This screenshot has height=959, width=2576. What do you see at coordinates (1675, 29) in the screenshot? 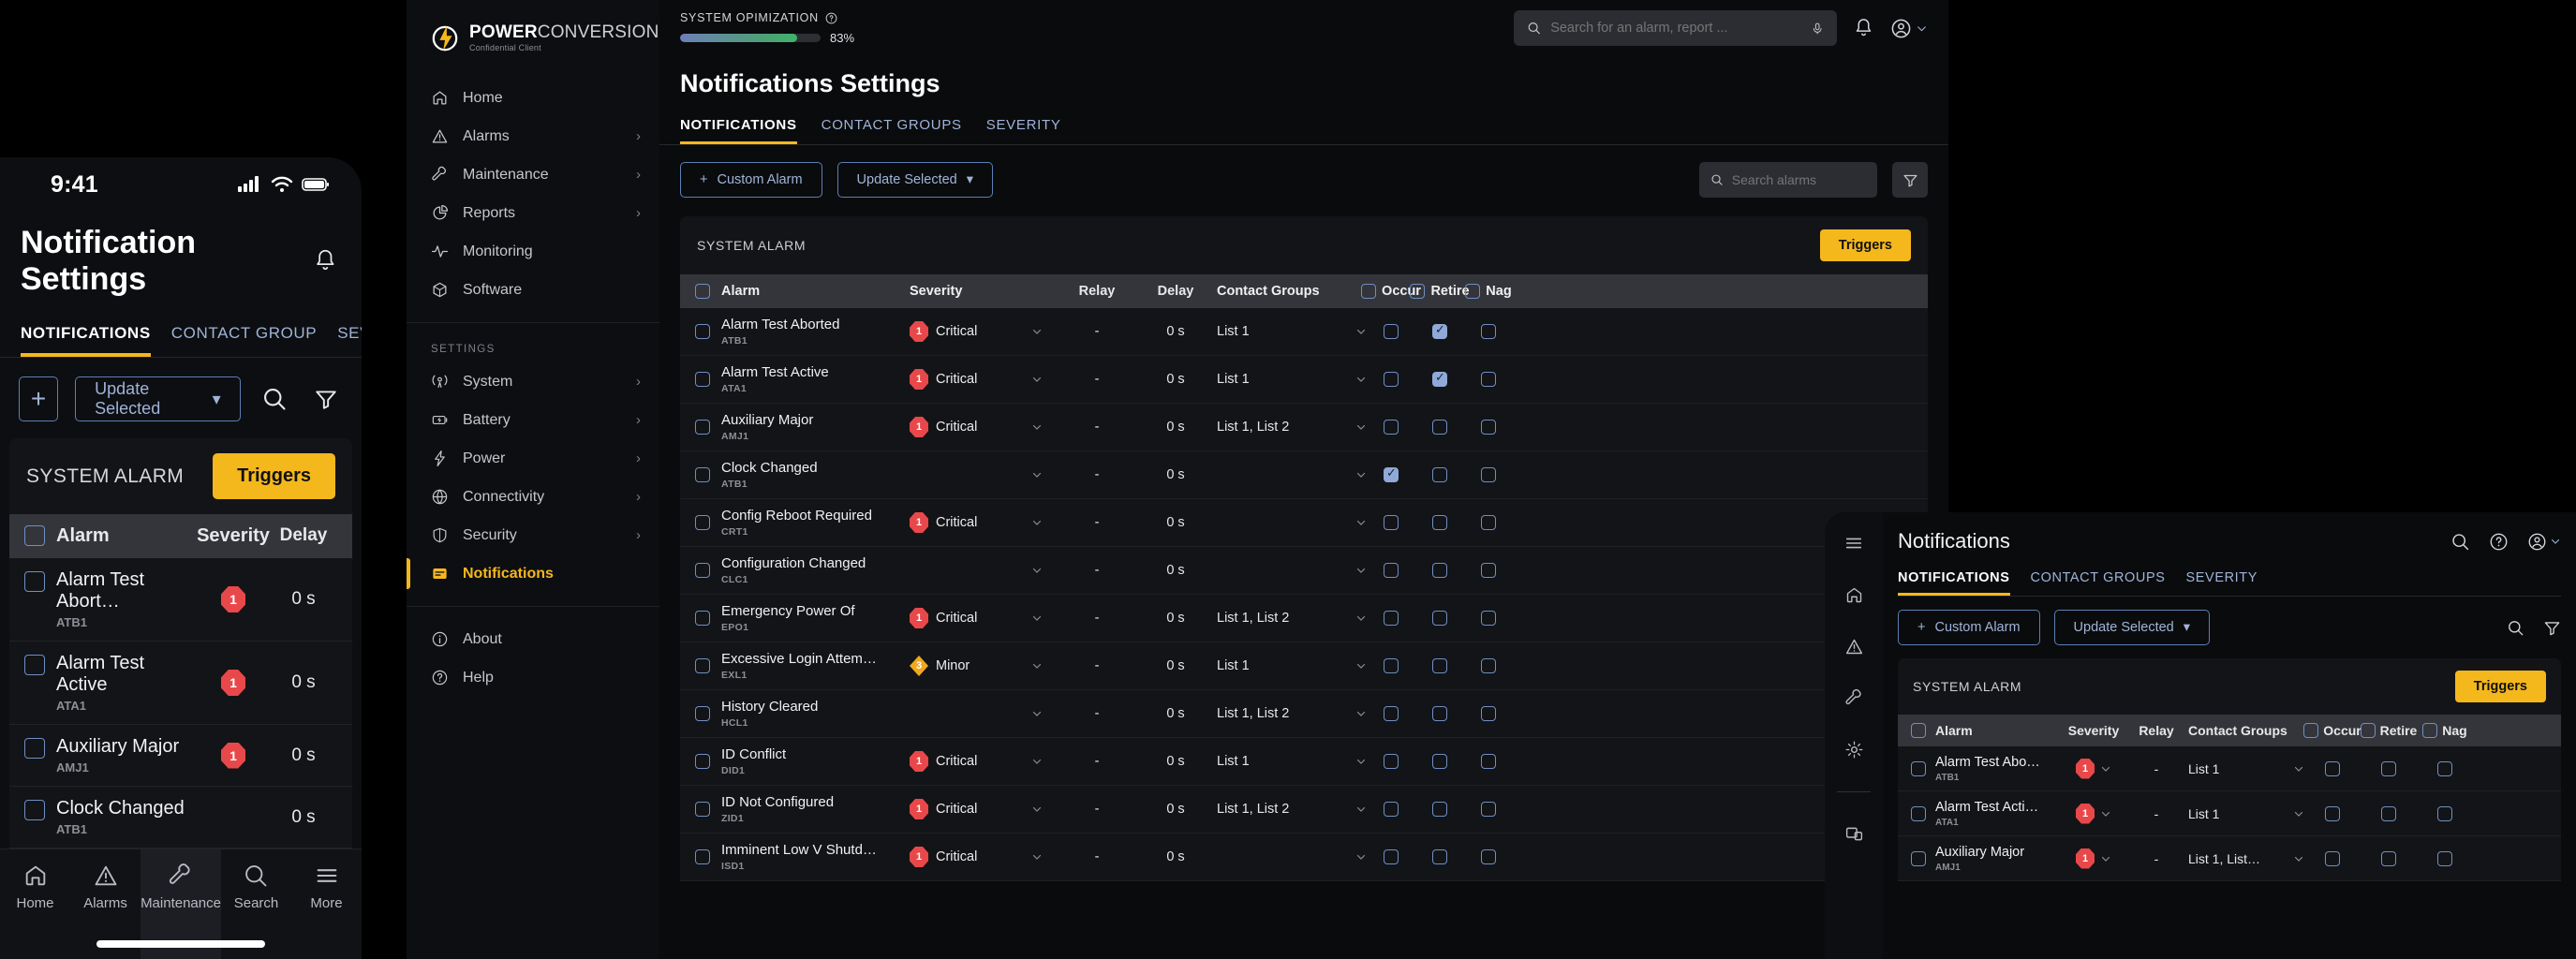
I see `search-input` at bounding box center [1675, 29].